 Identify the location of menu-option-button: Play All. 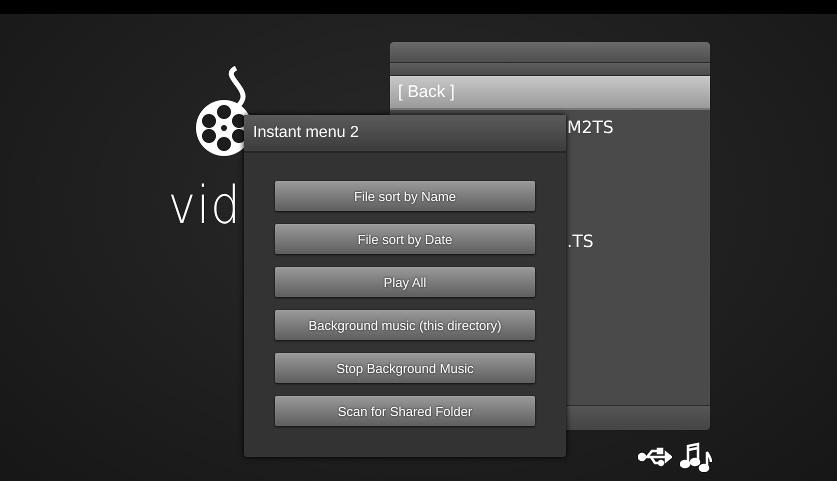
(405, 282).